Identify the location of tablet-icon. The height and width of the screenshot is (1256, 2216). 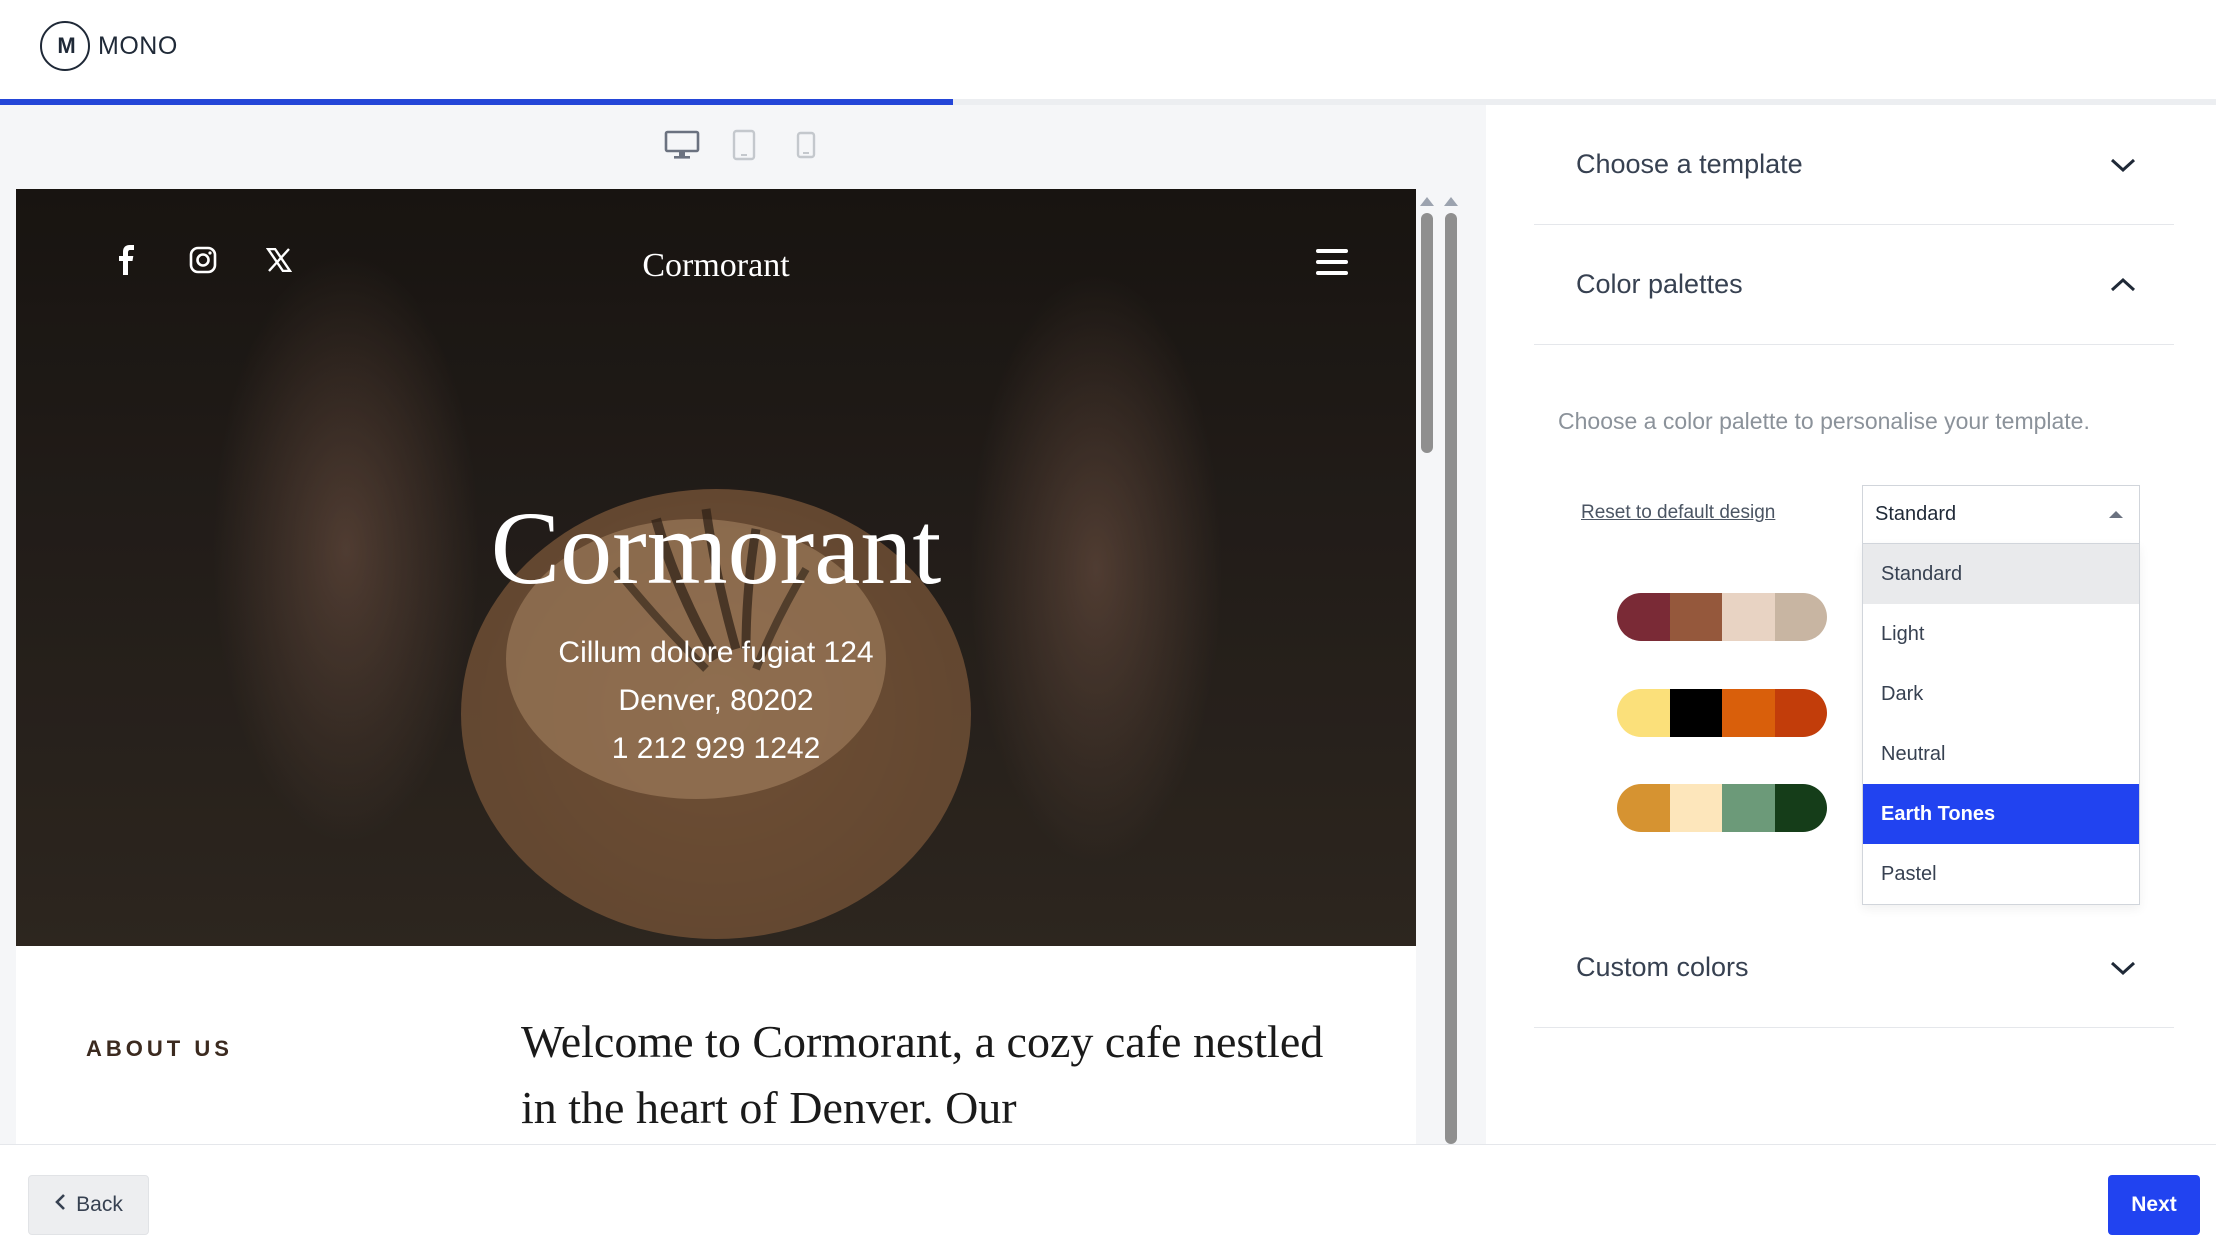
(744, 145).